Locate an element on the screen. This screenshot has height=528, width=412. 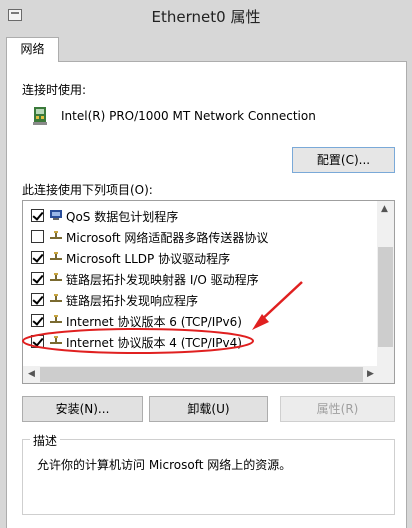
uninstall-button: 卸载(U) is located at coordinates (208, 409).